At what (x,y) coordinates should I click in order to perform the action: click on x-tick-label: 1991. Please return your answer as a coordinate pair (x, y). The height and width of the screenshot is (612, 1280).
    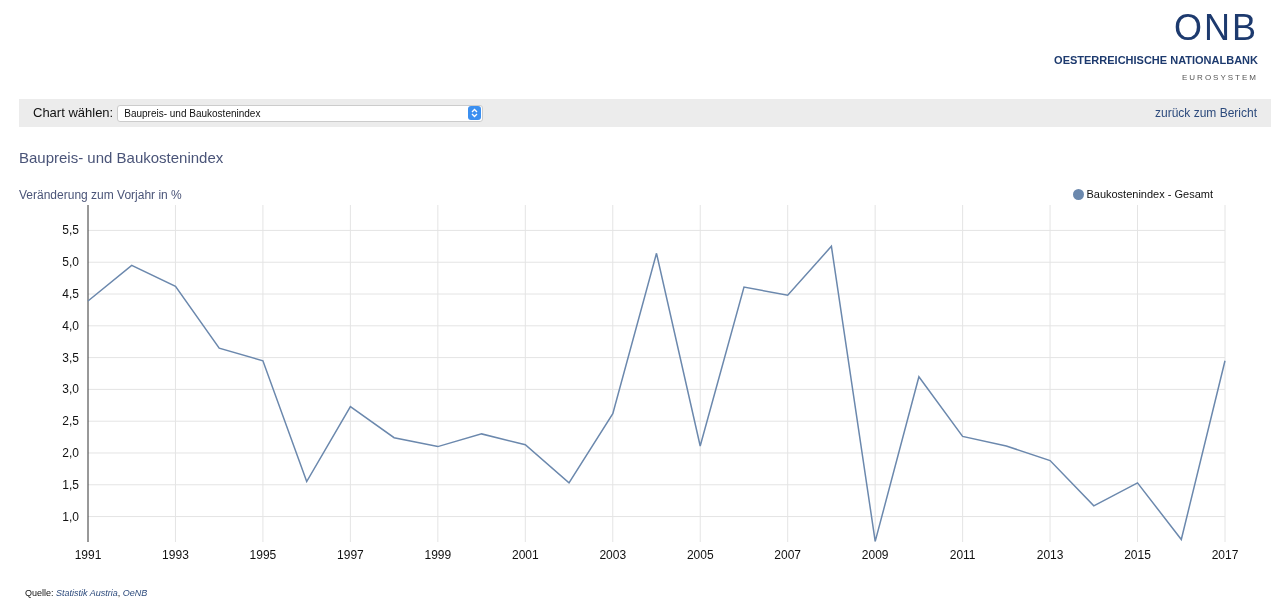
    Looking at the image, I should click on (88, 555).